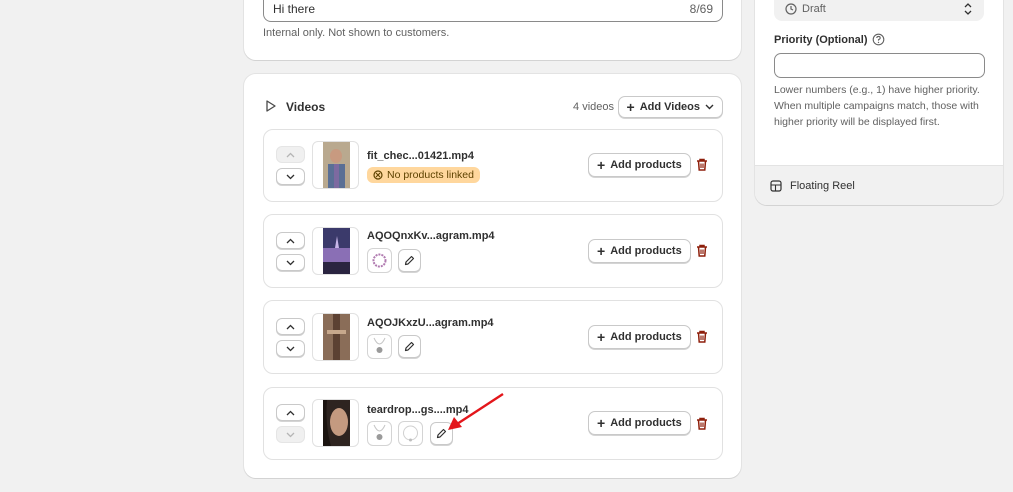 This screenshot has height=492, width=1013. What do you see at coordinates (271, 106) in the screenshot?
I see `play-icon` at bounding box center [271, 106].